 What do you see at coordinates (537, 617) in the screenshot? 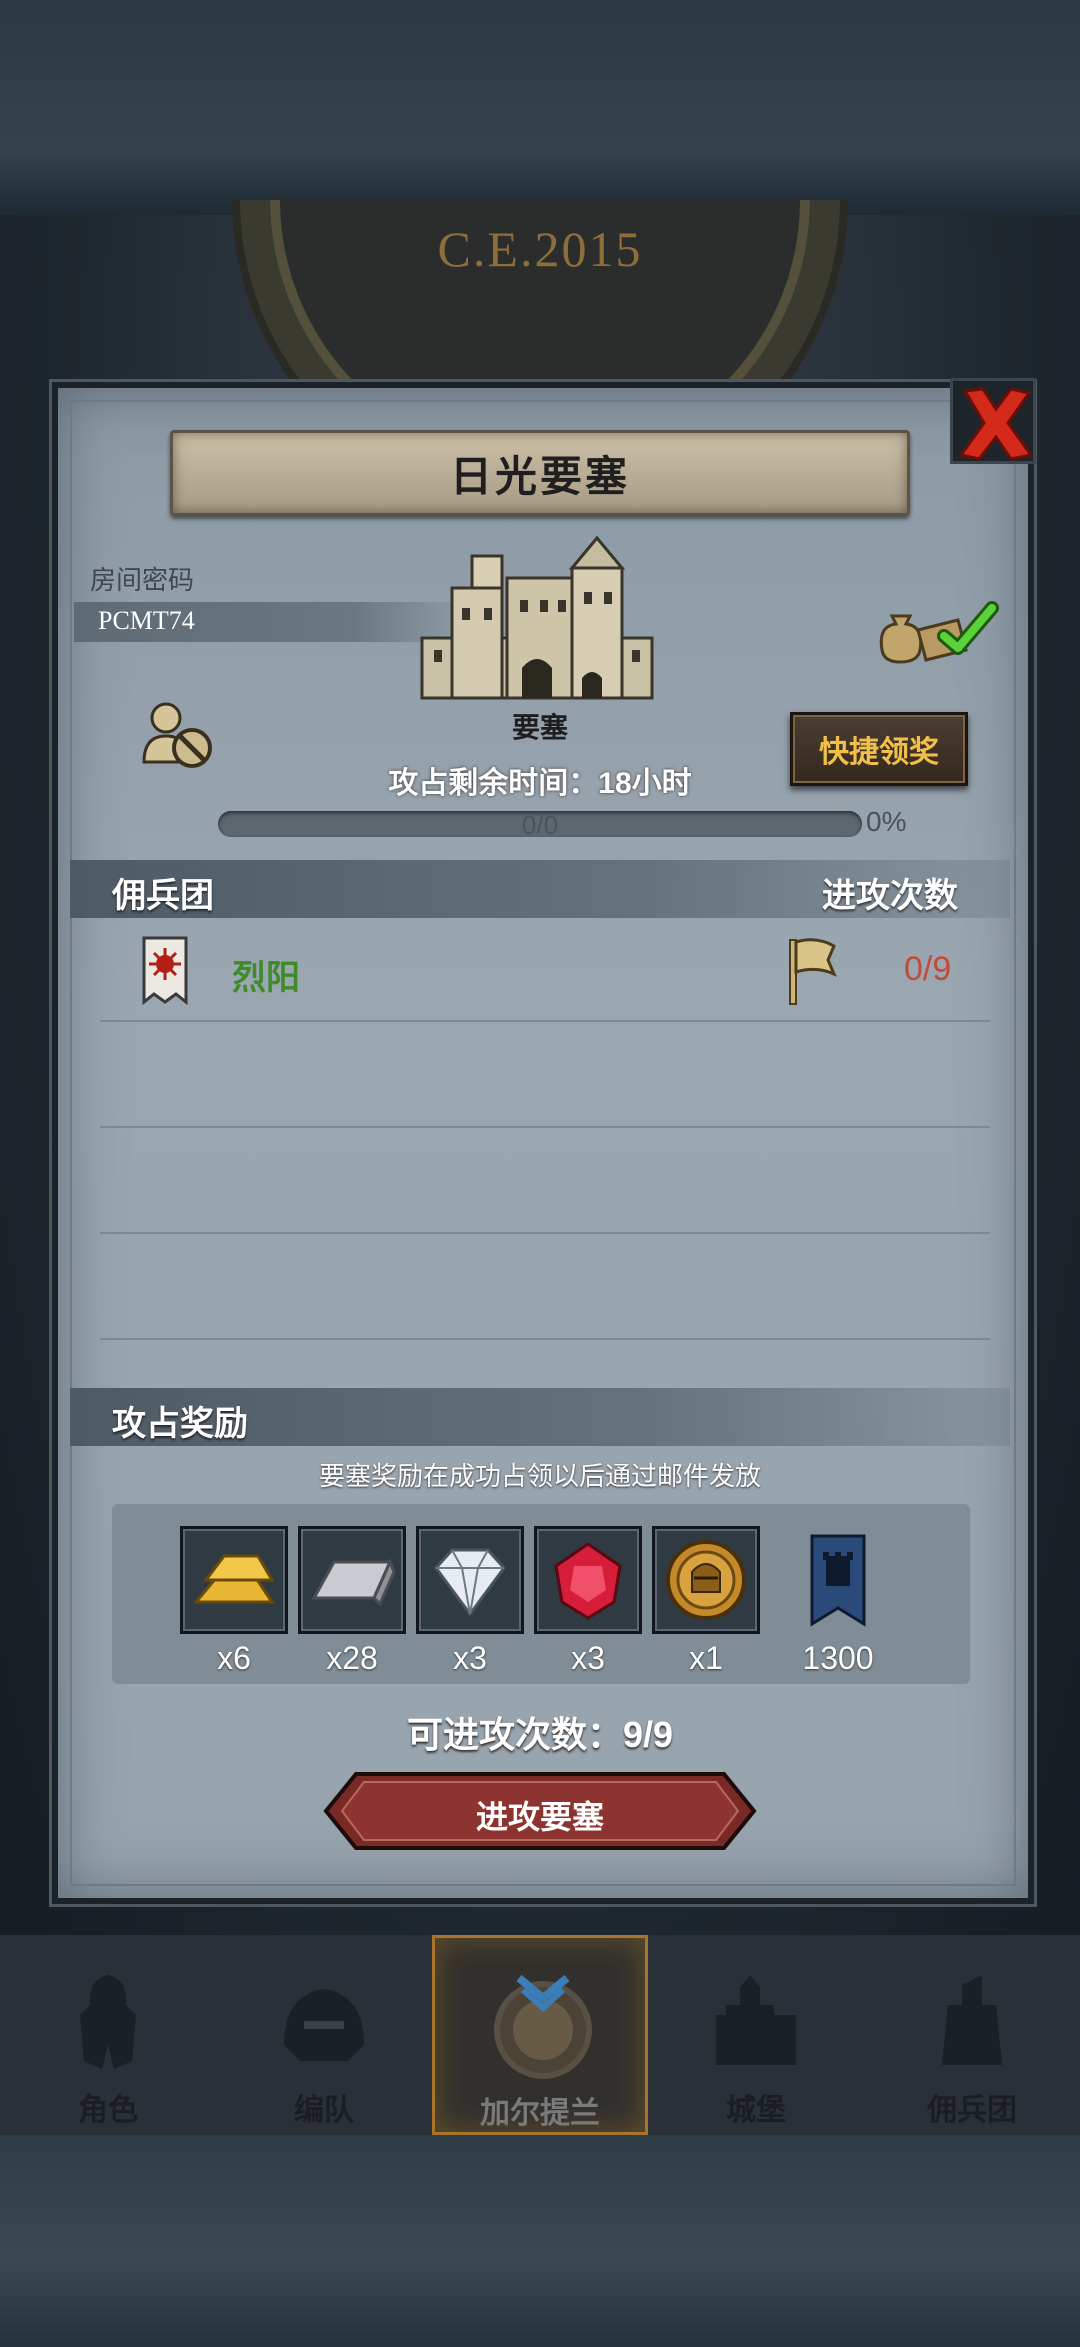
I see `fortress-icon` at bounding box center [537, 617].